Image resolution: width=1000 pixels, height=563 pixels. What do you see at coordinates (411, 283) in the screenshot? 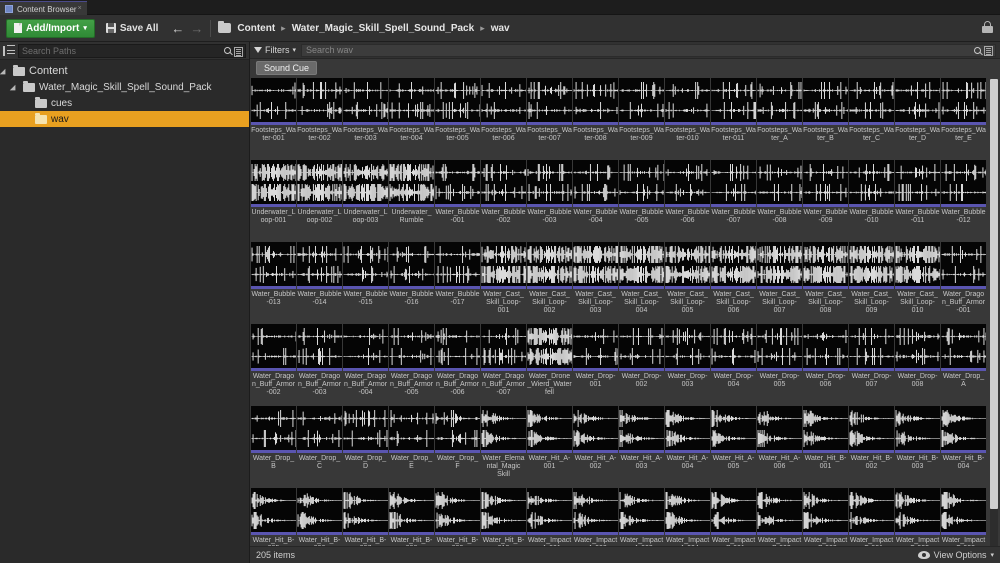
I see `asset-tile: Water_Bubble-016` at bounding box center [411, 283].